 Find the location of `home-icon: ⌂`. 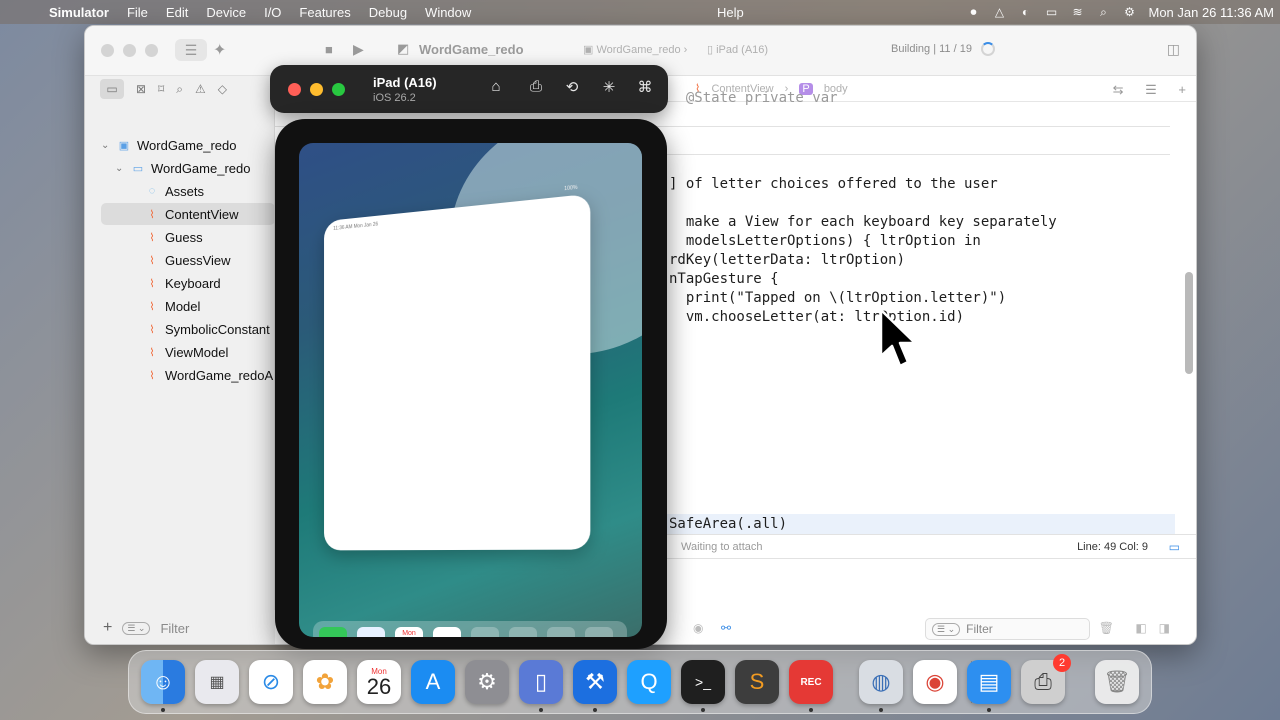

home-icon: ⌂ is located at coordinates (496, 89).